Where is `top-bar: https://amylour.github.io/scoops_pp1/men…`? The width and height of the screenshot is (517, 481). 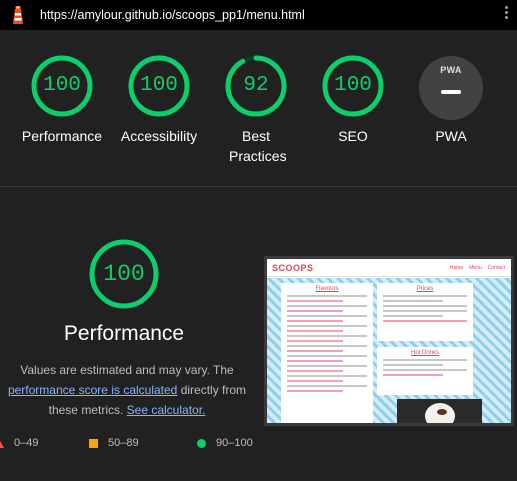 top-bar: https://amylour.github.io/scoops_pp1/men… is located at coordinates (258, 15).